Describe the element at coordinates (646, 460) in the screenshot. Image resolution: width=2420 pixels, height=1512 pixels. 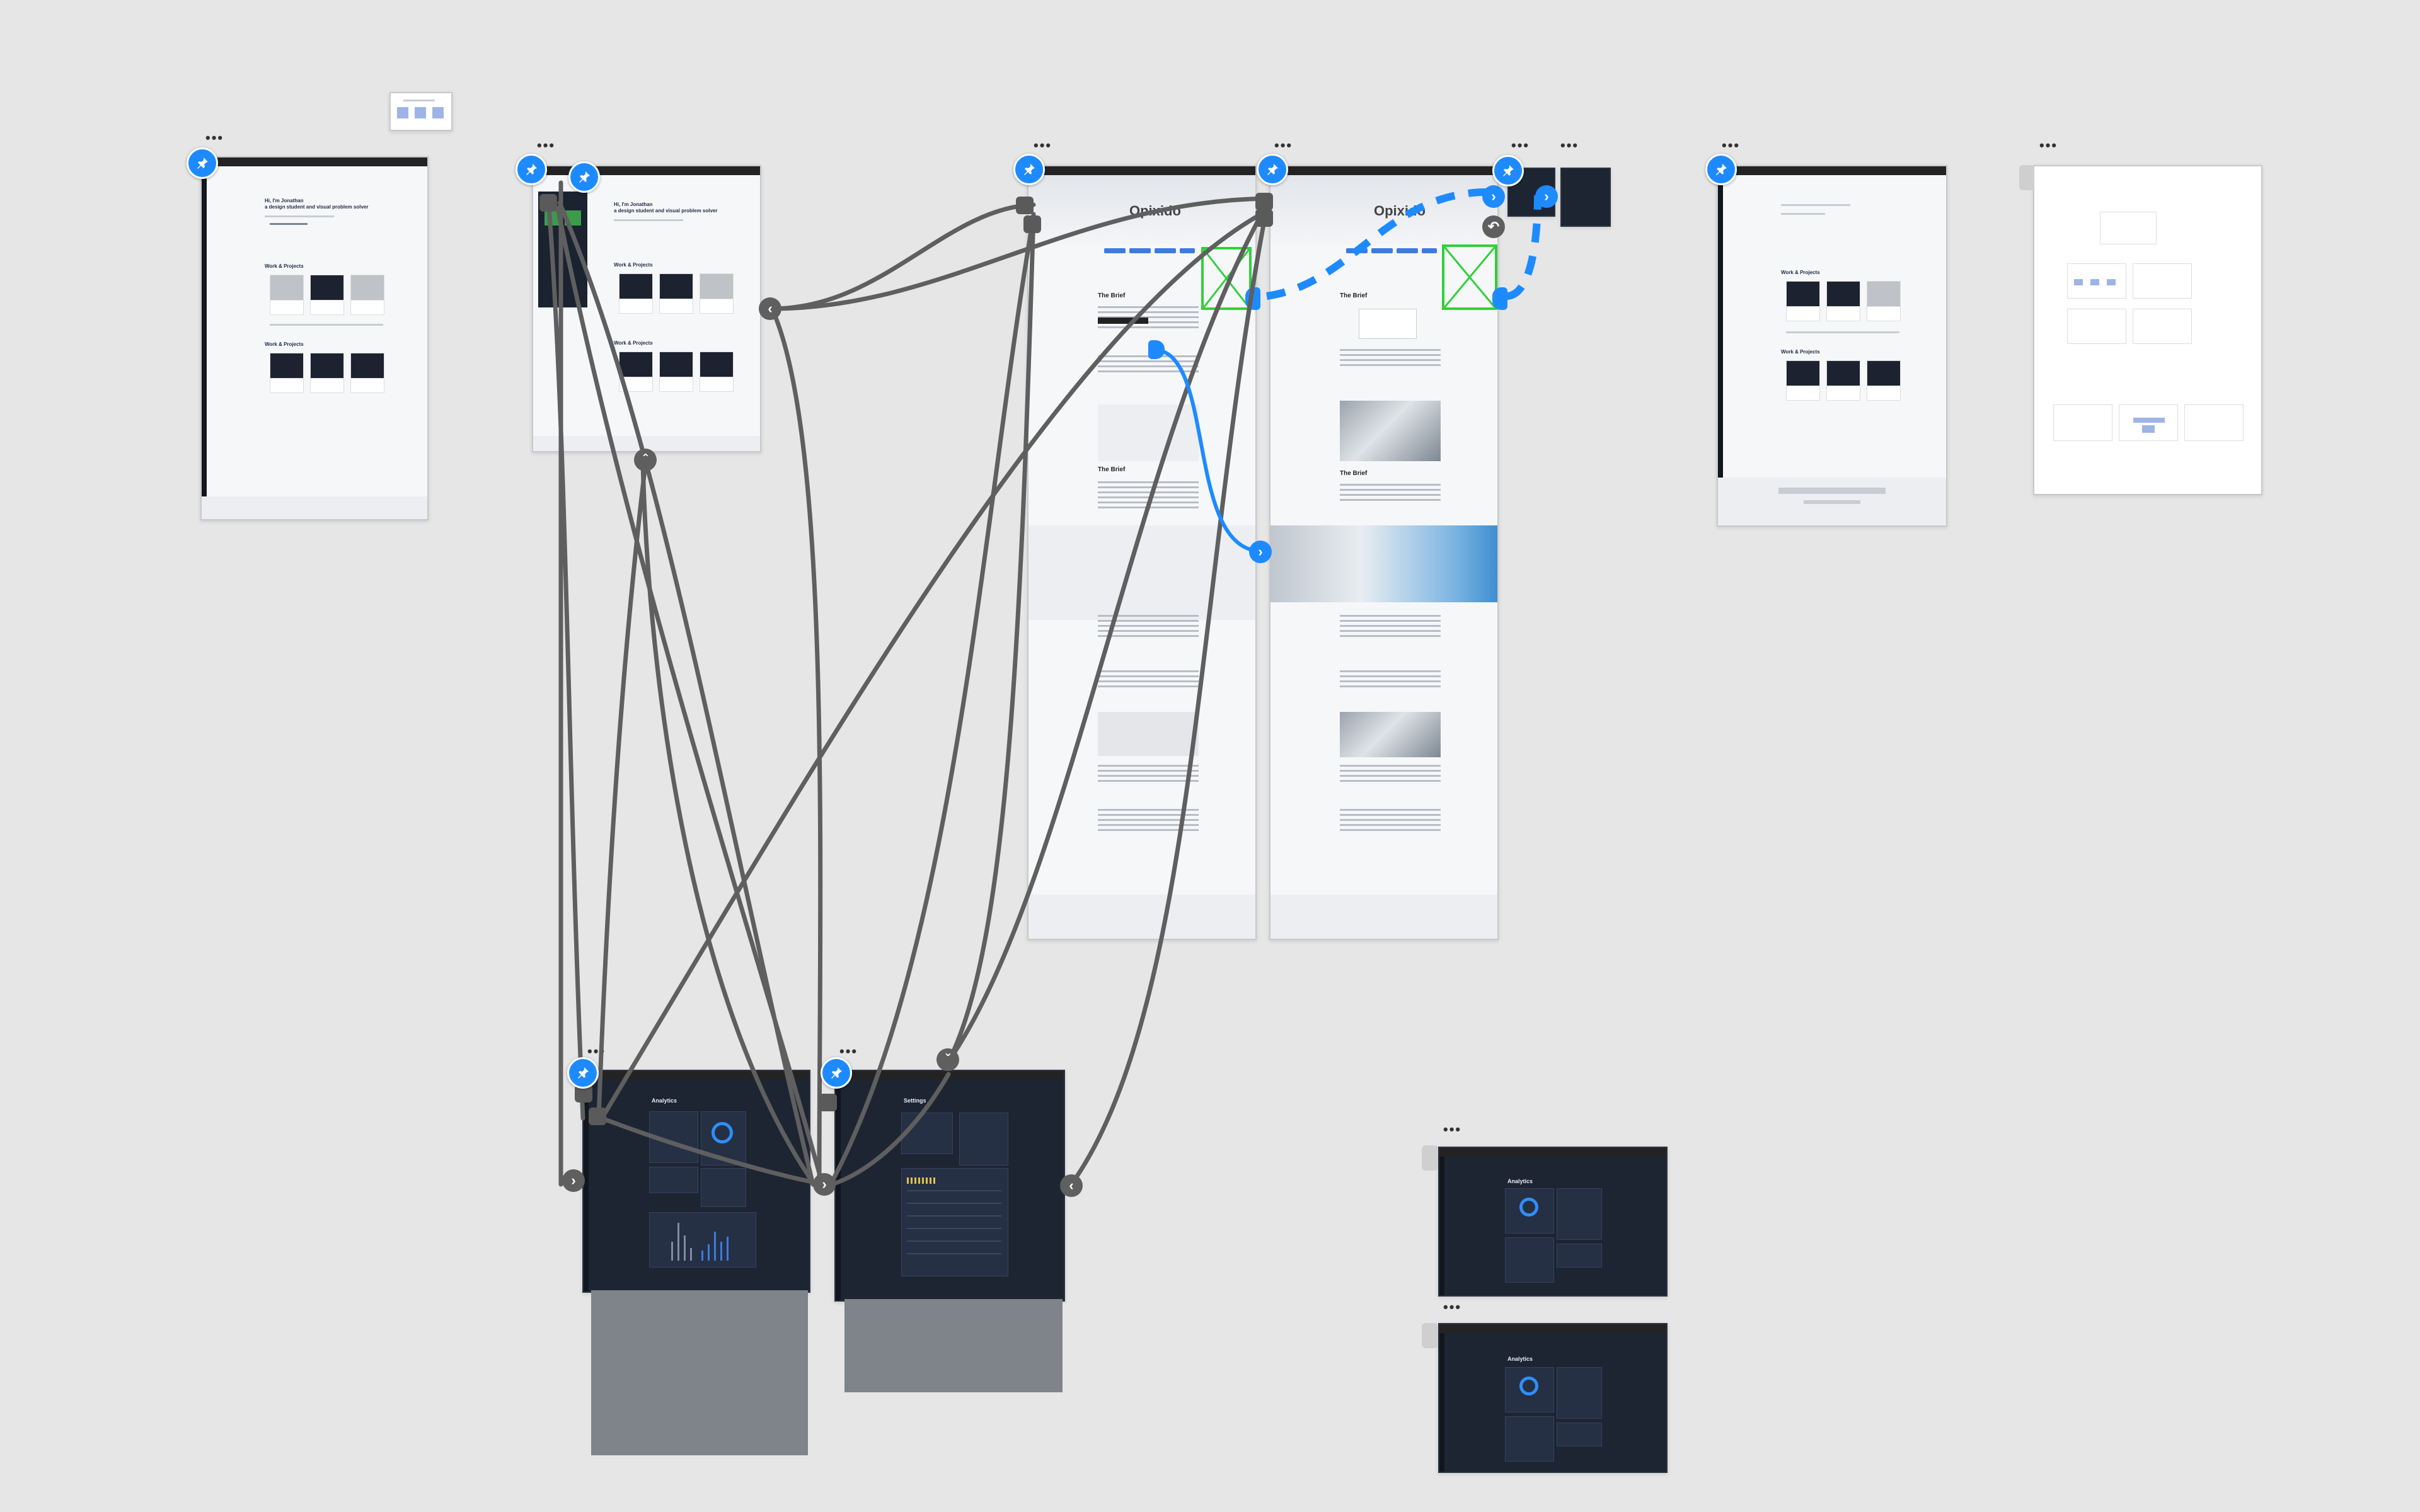
I see `chevron-up-icon: ˆ` at that location.